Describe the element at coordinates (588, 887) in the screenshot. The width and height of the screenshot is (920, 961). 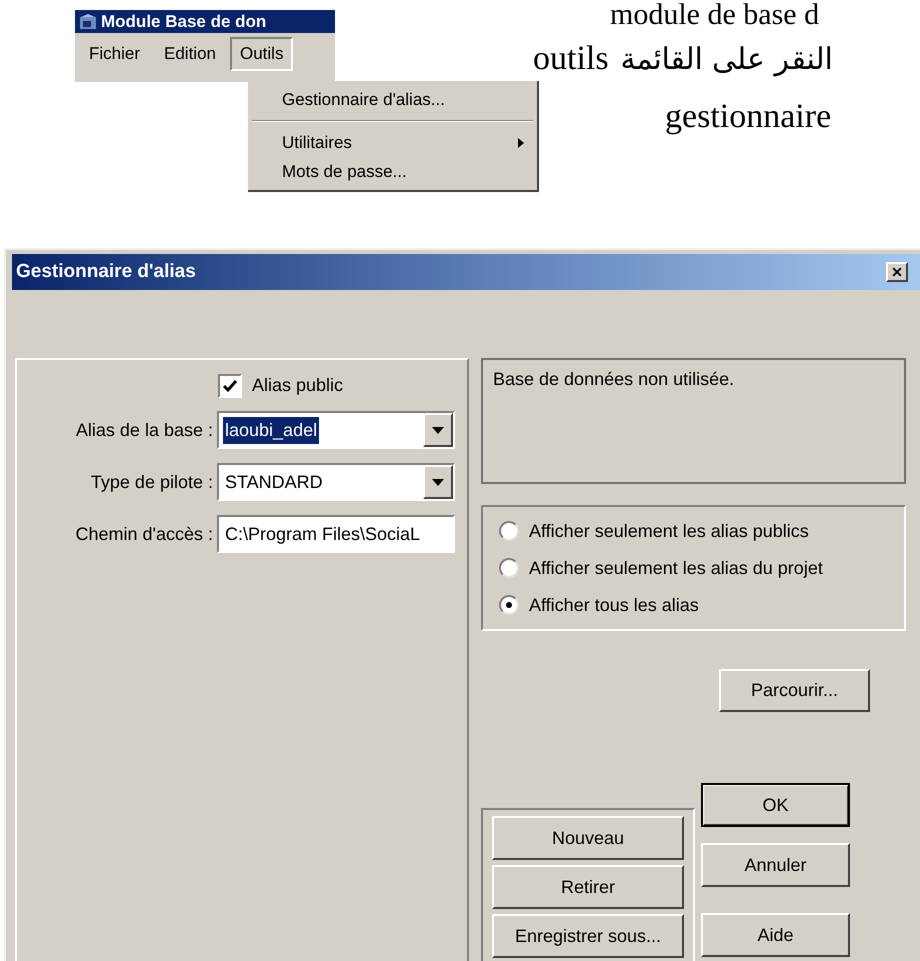
I see `action-button: Retirer` at that location.